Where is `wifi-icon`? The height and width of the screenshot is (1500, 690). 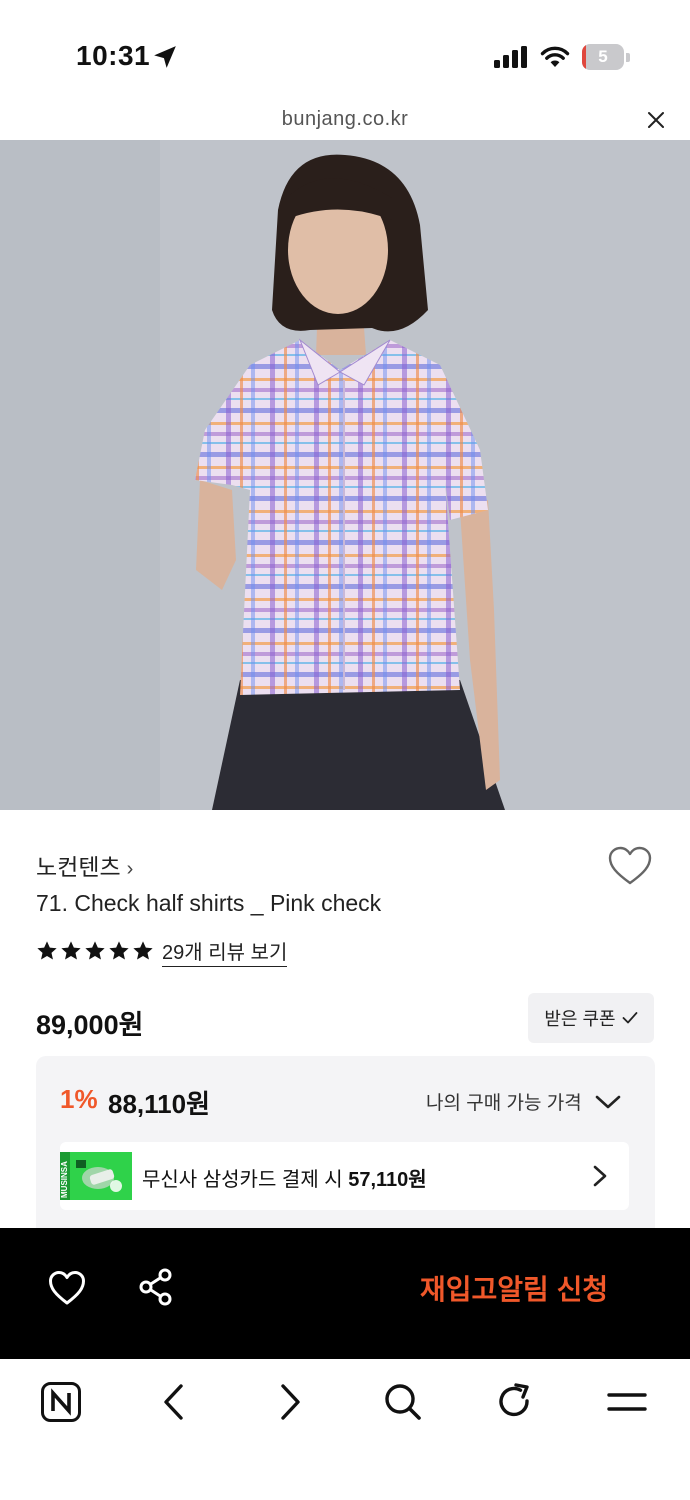 wifi-icon is located at coordinates (555, 56).